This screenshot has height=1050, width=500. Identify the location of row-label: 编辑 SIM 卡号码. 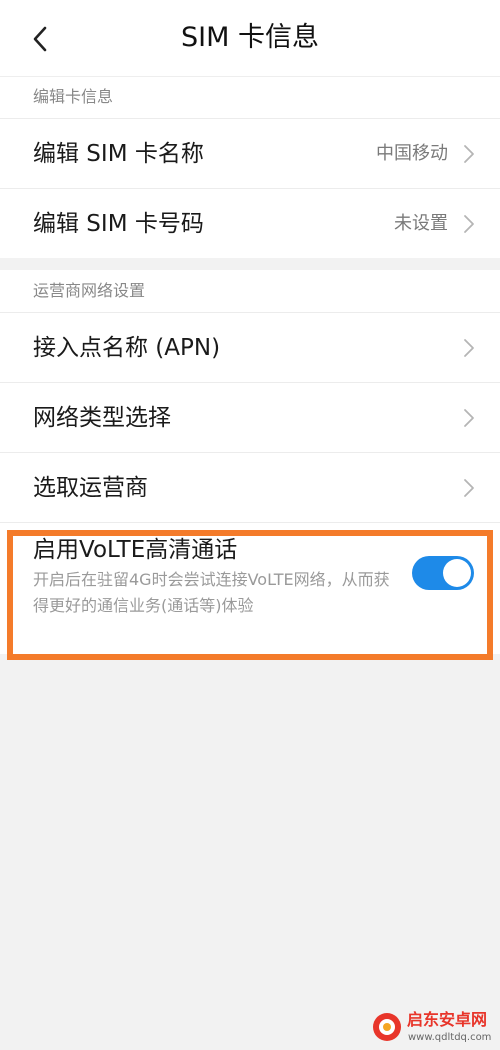
(118, 224).